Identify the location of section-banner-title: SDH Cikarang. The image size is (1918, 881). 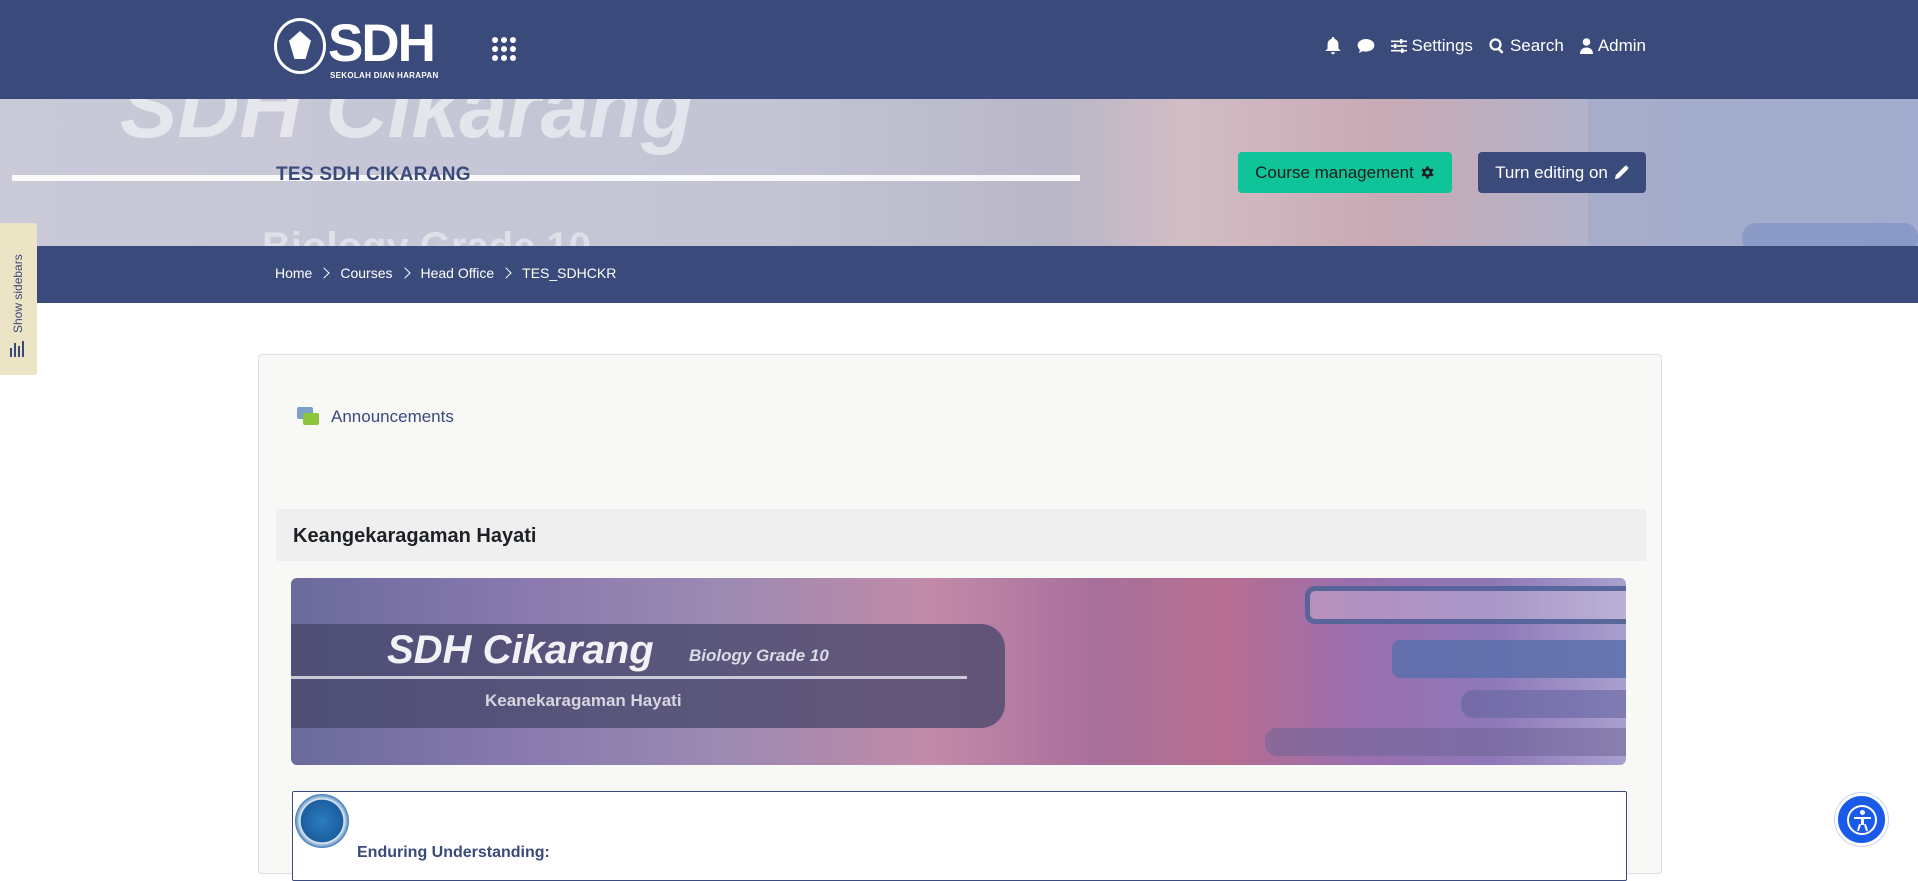
(520, 650).